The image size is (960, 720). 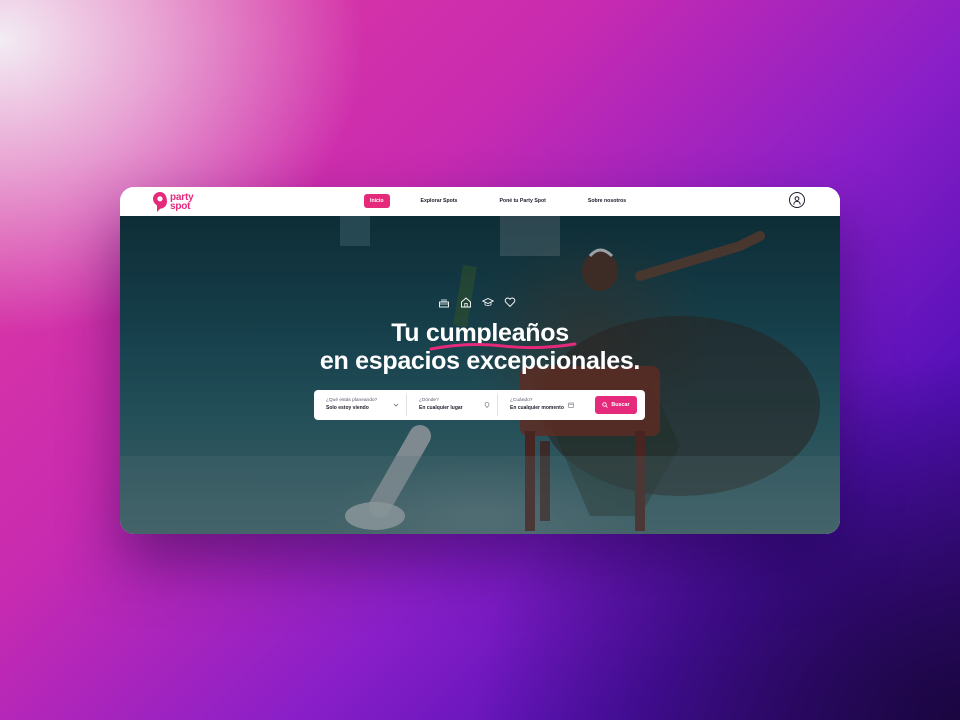 What do you see at coordinates (488, 302) in the screenshot?
I see `graduation-cap-icon` at bounding box center [488, 302].